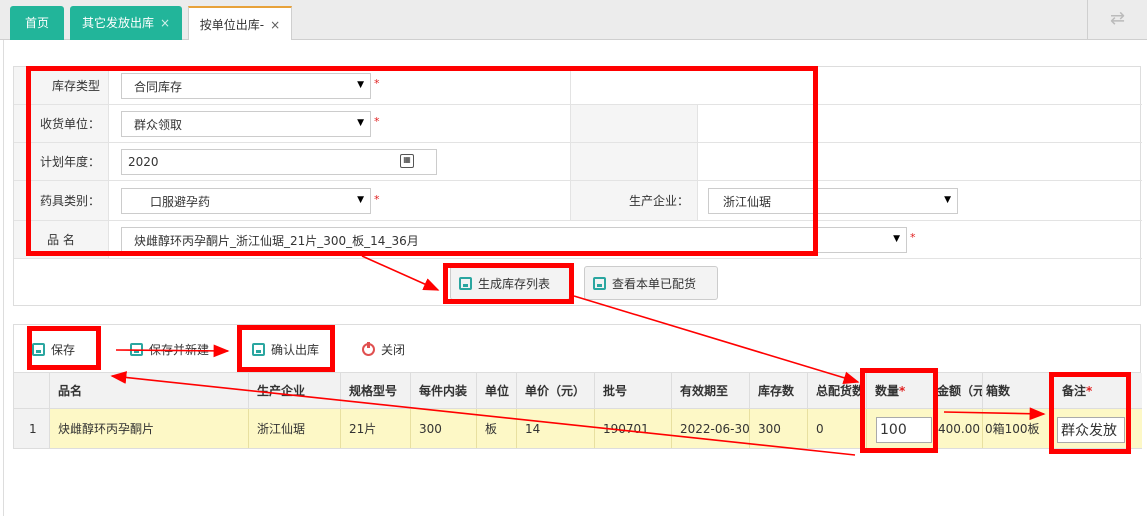 This screenshot has height=516, width=1147. What do you see at coordinates (483, 413) in the screenshot?
I see `arrow-qty-to-save` at bounding box center [483, 413].